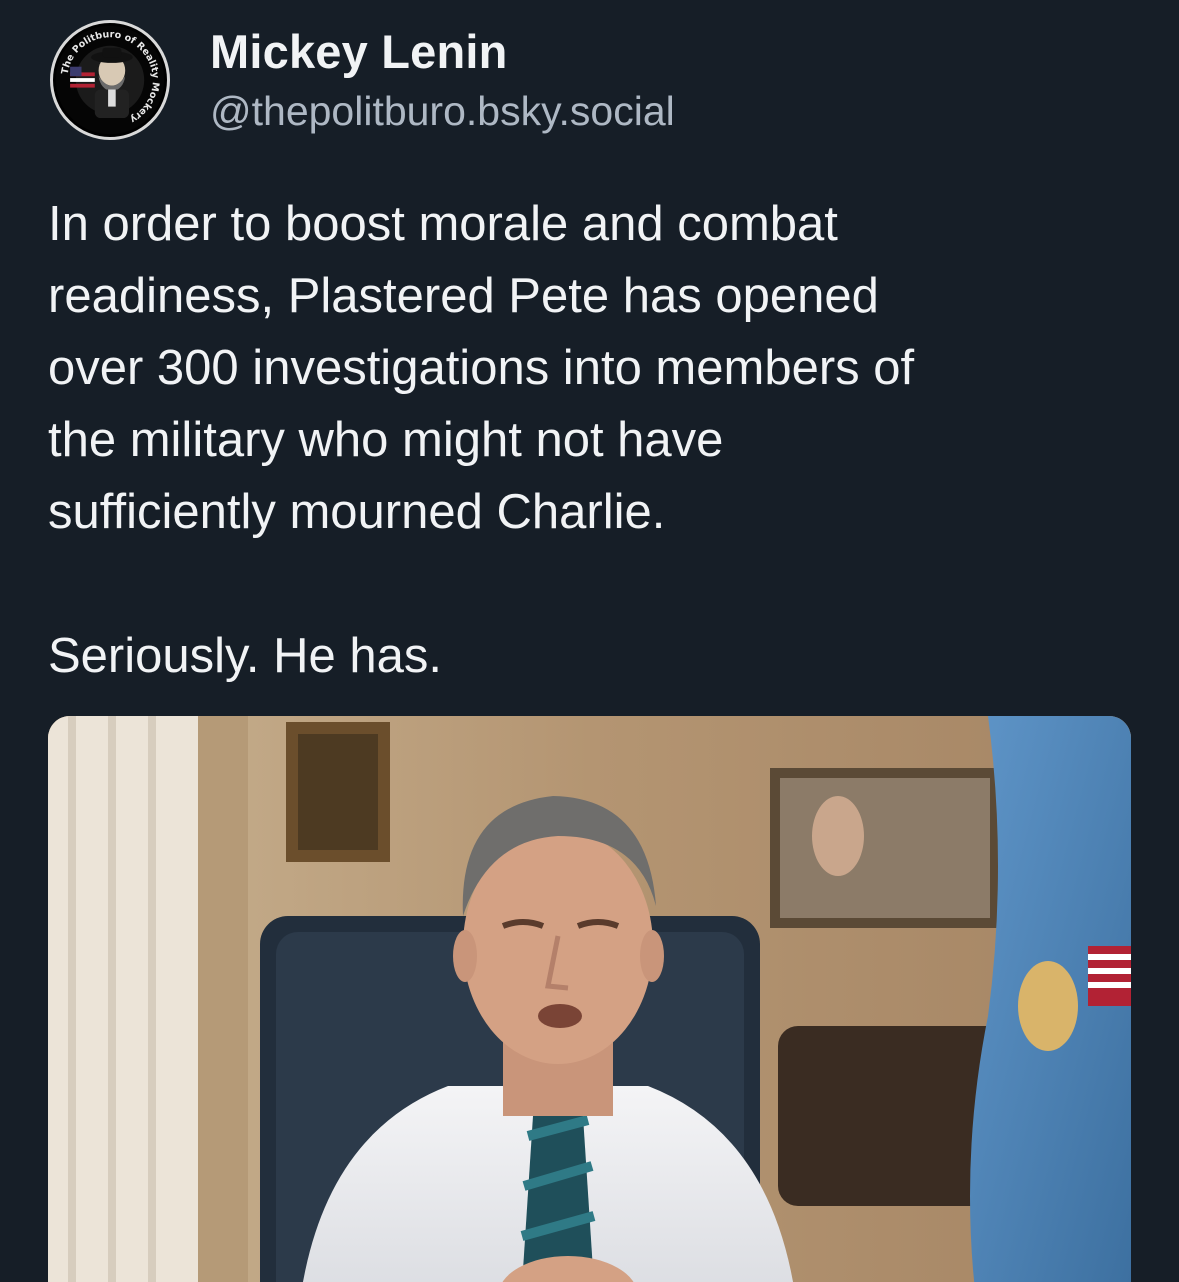 The width and height of the screenshot is (1179, 1282). I want to click on display-name: Mickey Lenin, so click(359, 51).